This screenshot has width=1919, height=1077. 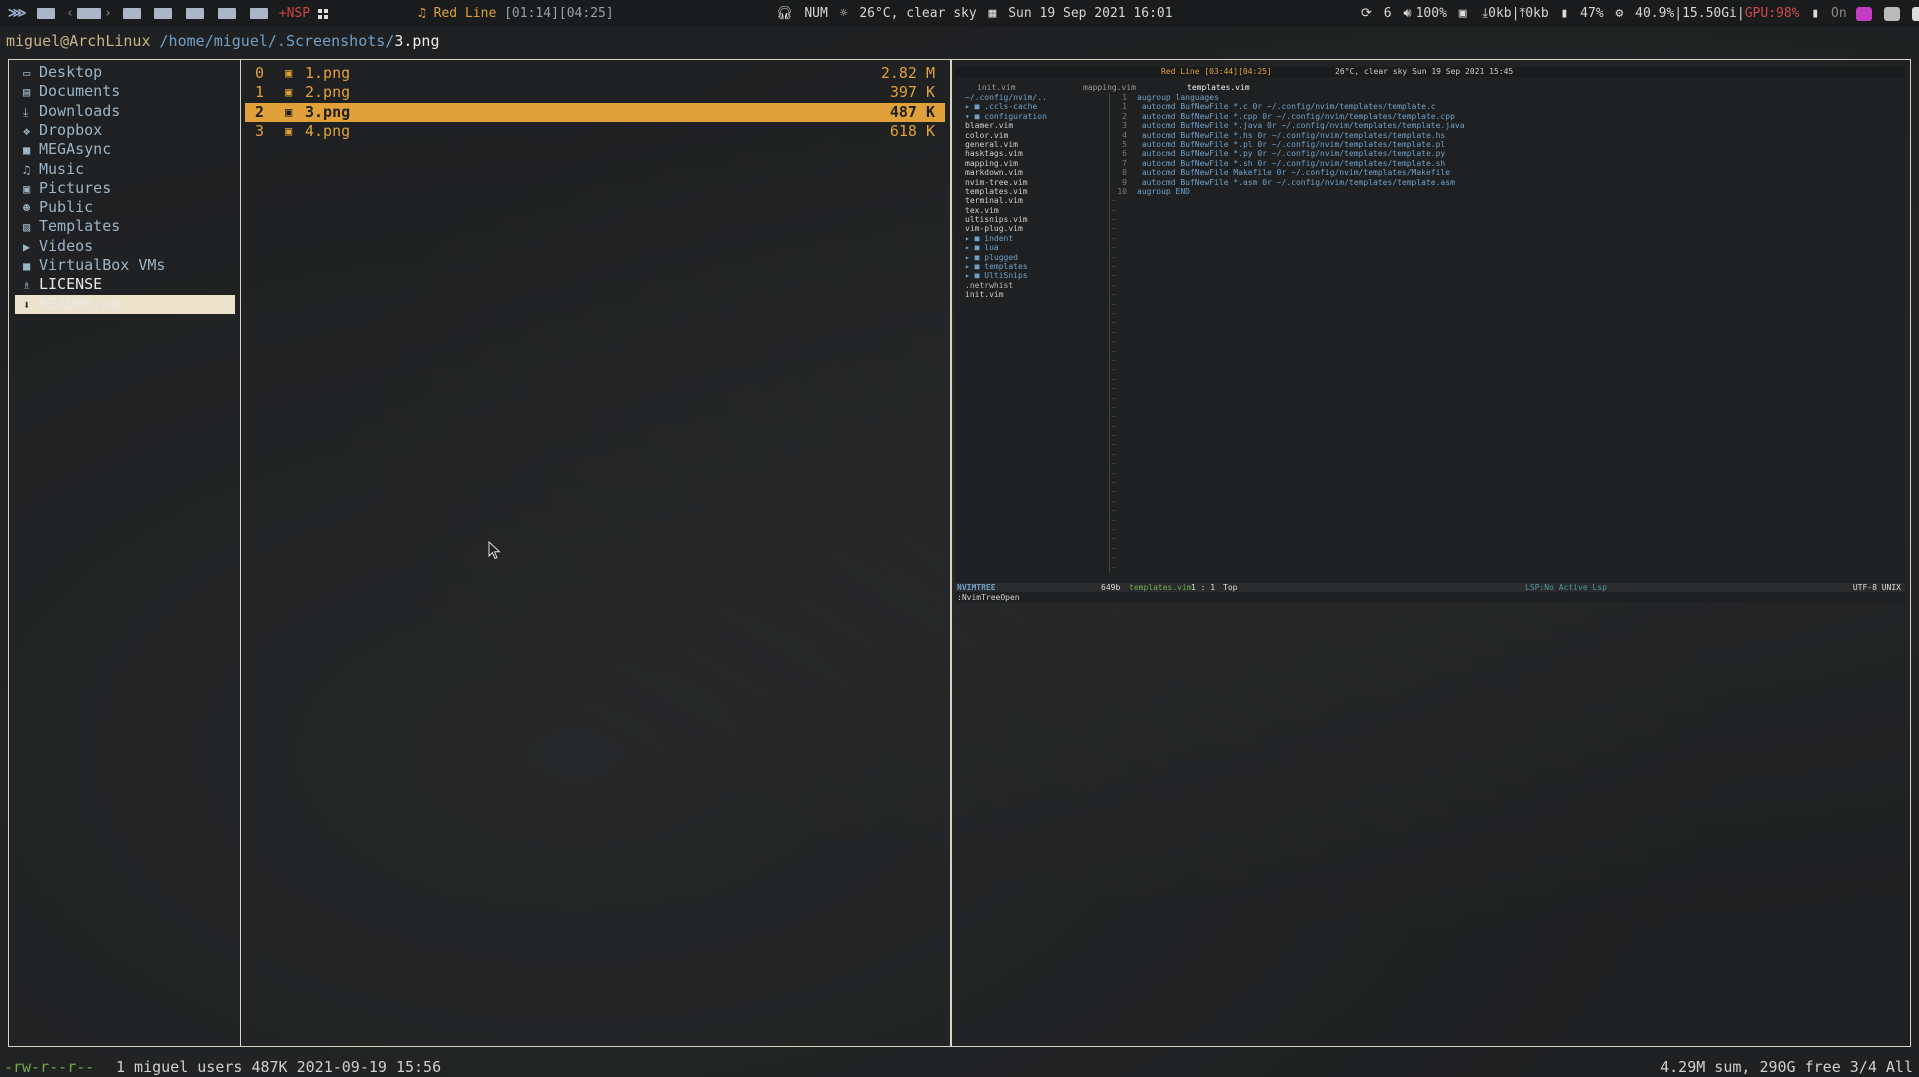 What do you see at coordinates (976, 587) in the screenshot?
I see `preview-mode: NVIMTREE` at bounding box center [976, 587].